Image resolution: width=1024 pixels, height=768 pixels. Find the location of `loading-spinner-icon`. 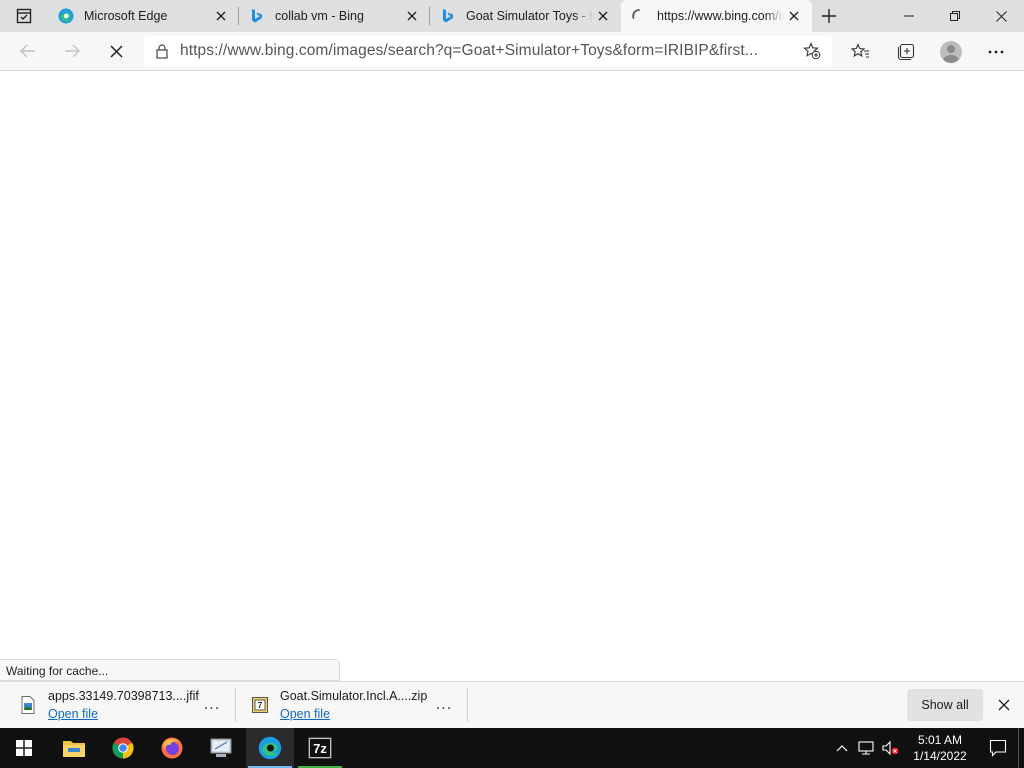

loading-spinner-icon is located at coordinates (639, 16).